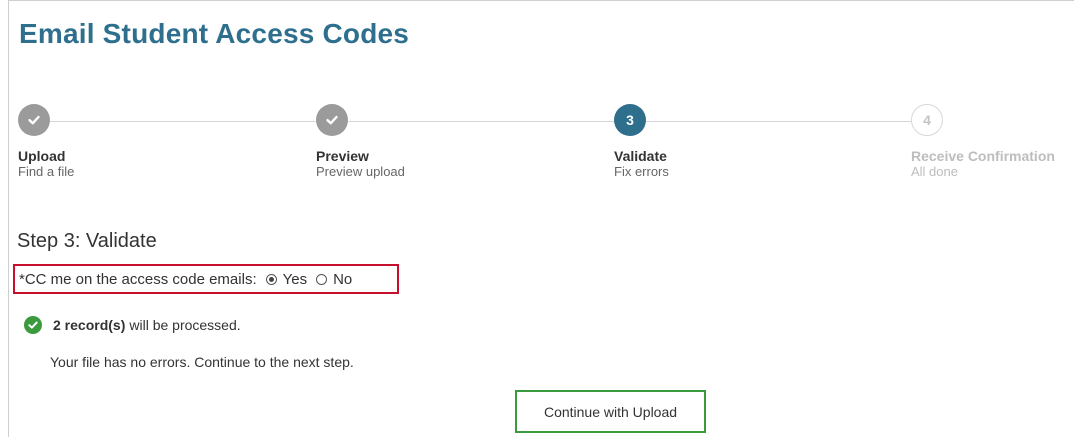 The image size is (1074, 437). What do you see at coordinates (46, 171) in the screenshot?
I see `step-subtitle: Find a file` at bounding box center [46, 171].